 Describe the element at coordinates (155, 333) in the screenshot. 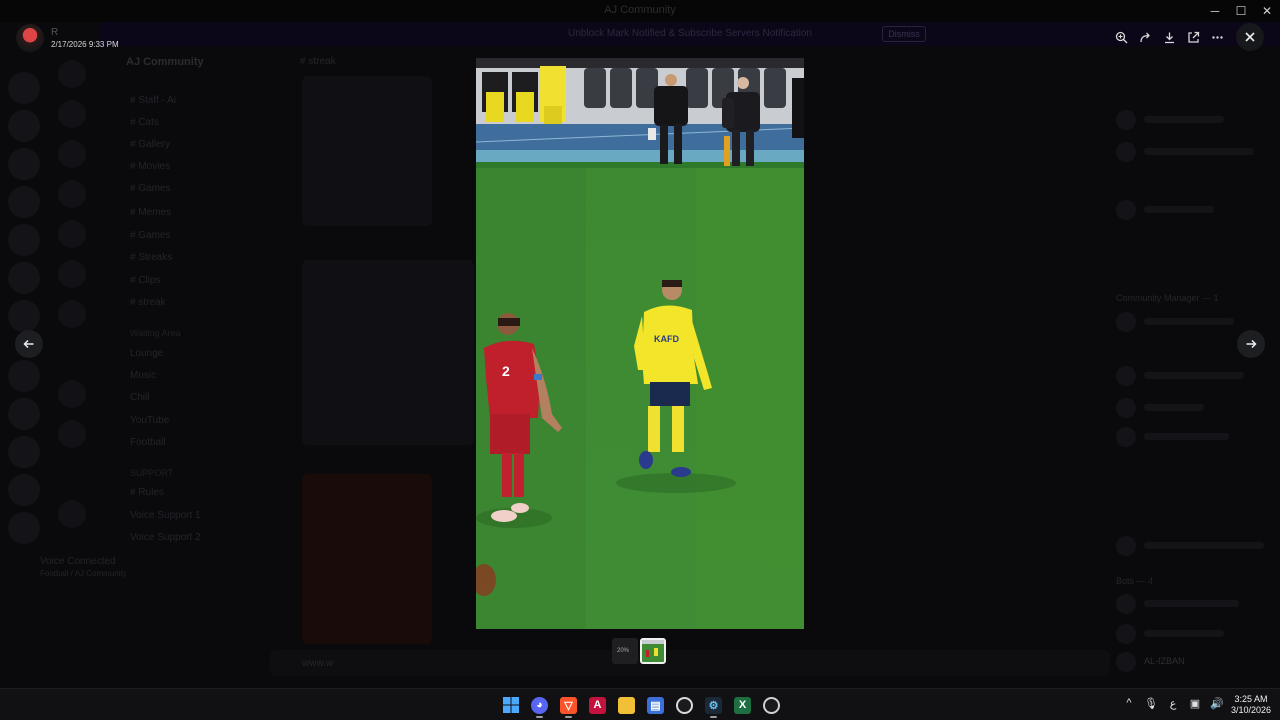

I see `voice-category: Waiting Area` at that location.